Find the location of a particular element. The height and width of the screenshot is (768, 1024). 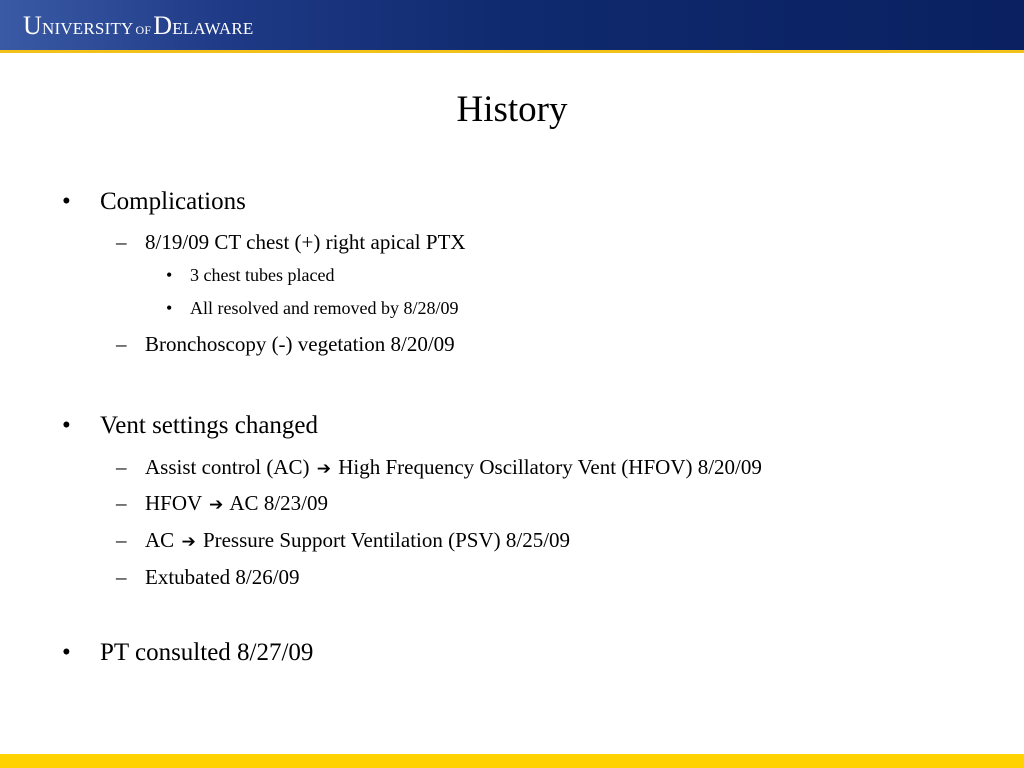

footer-bar is located at coordinates (512, 761).